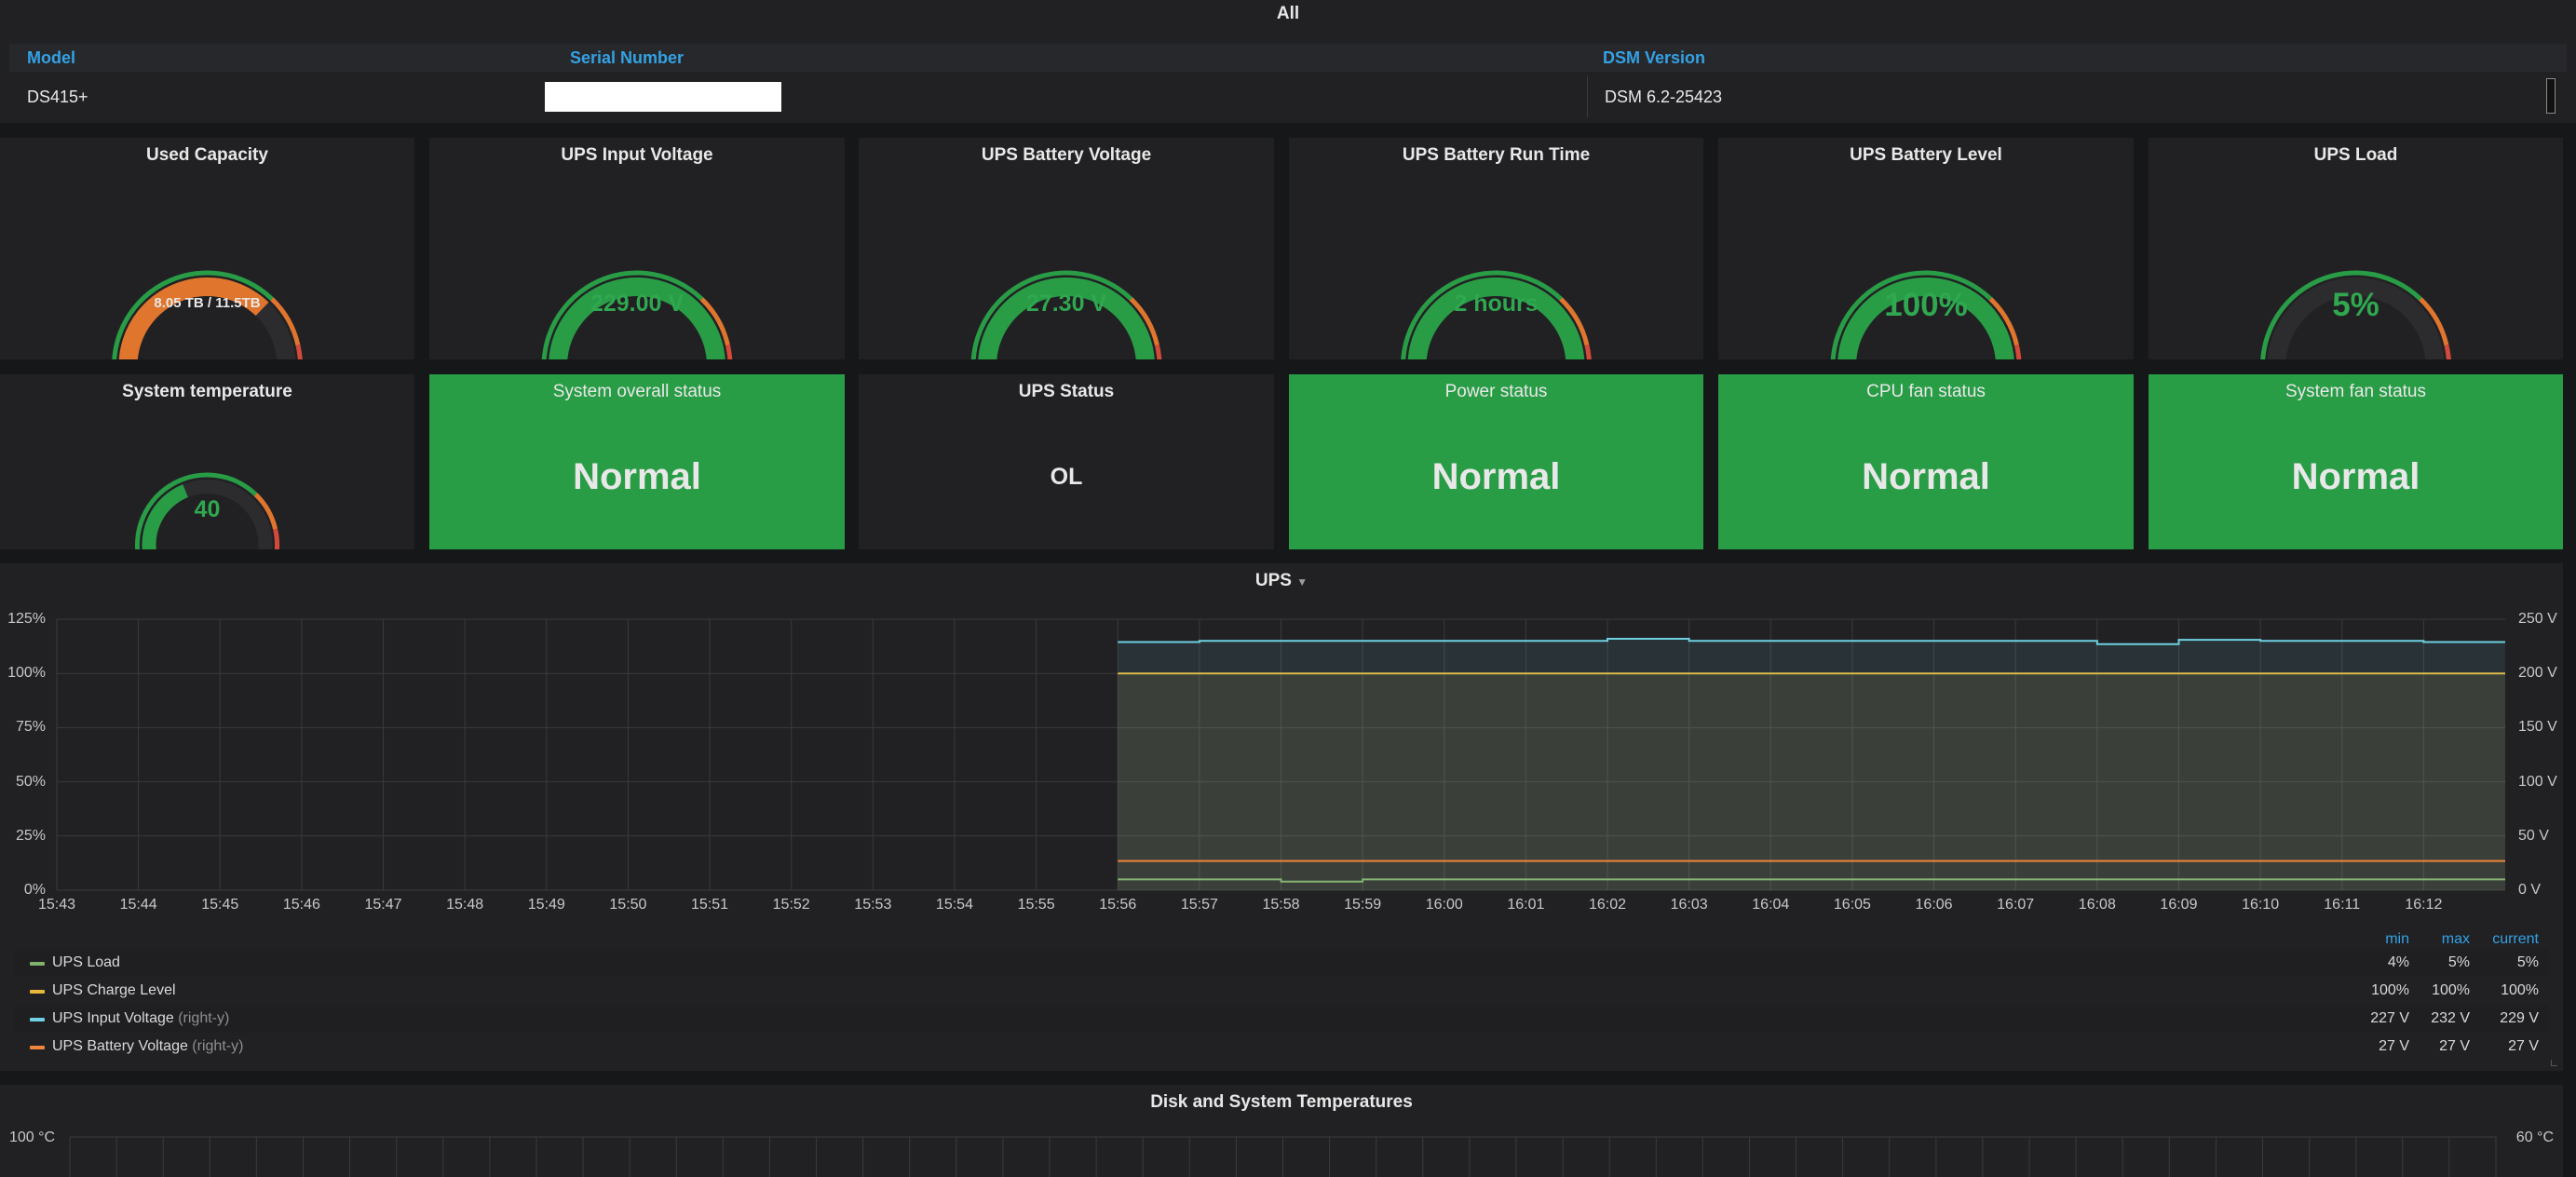  What do you see at coordinates (1118, 905) in the screenshot?
I see `x-tick: 15:56` at bounding box center [1118, 905].